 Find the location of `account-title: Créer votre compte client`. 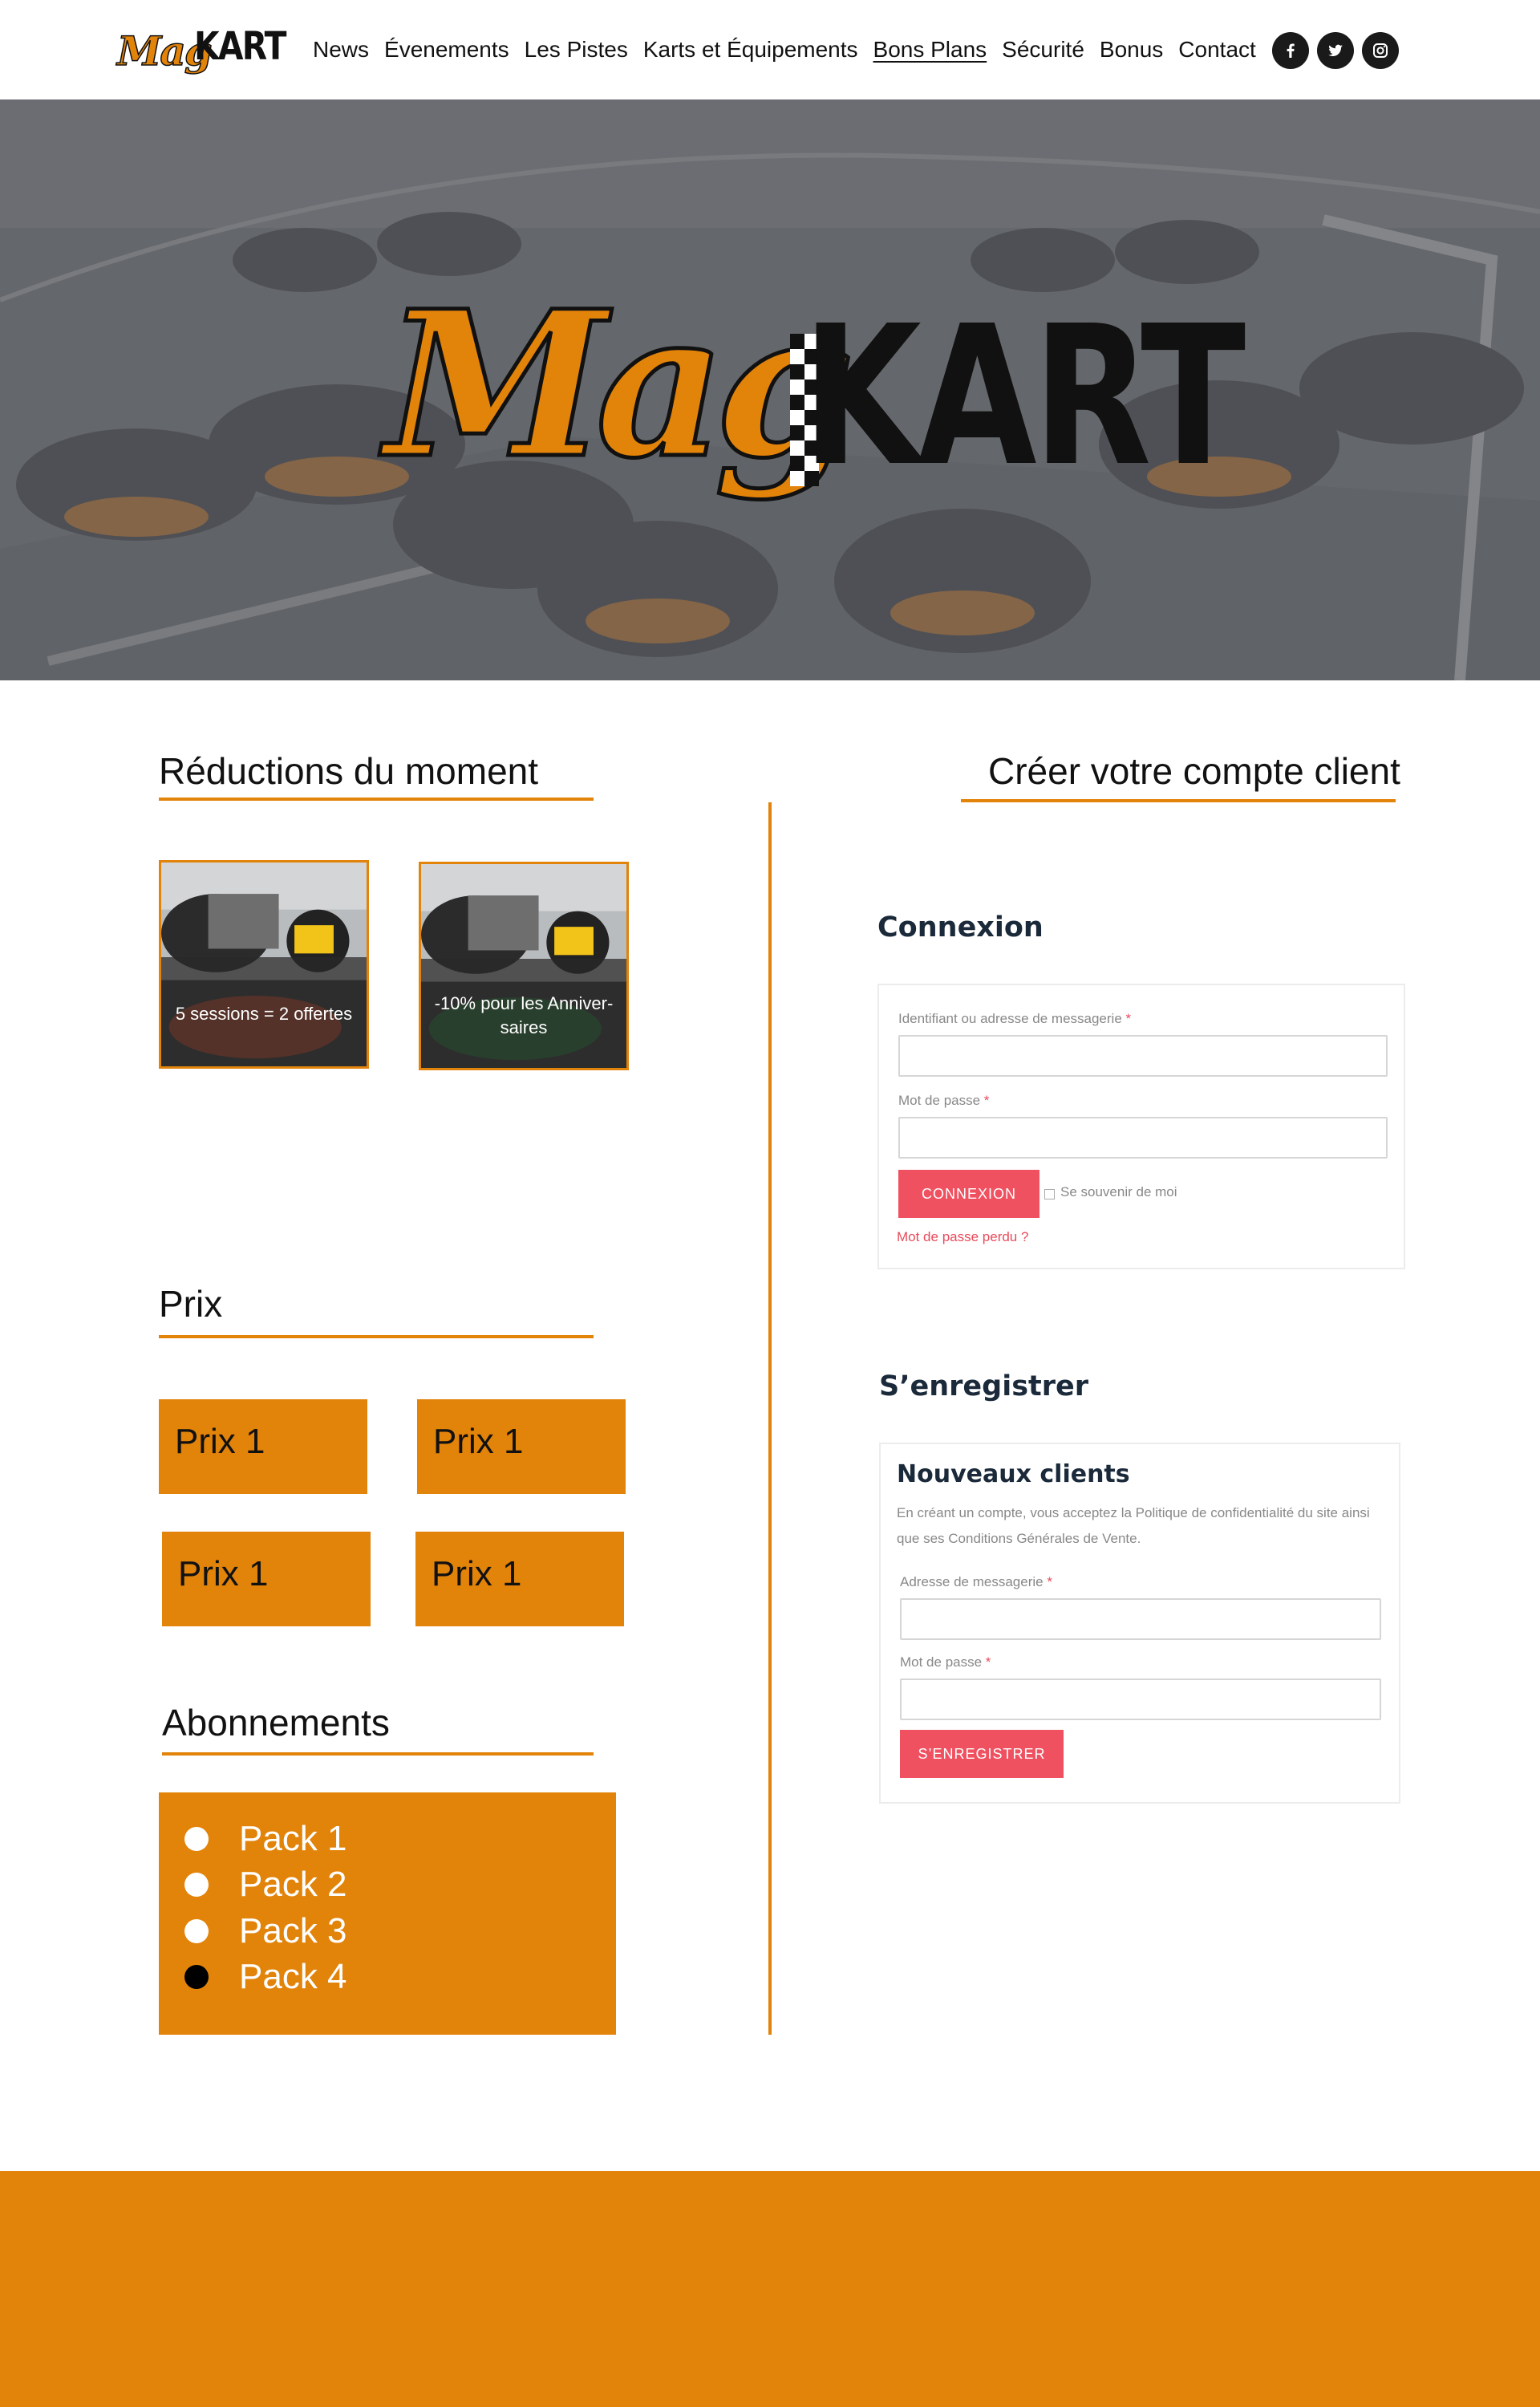

account-title: Créer votre compte client is located at coordinates (1194, 771).